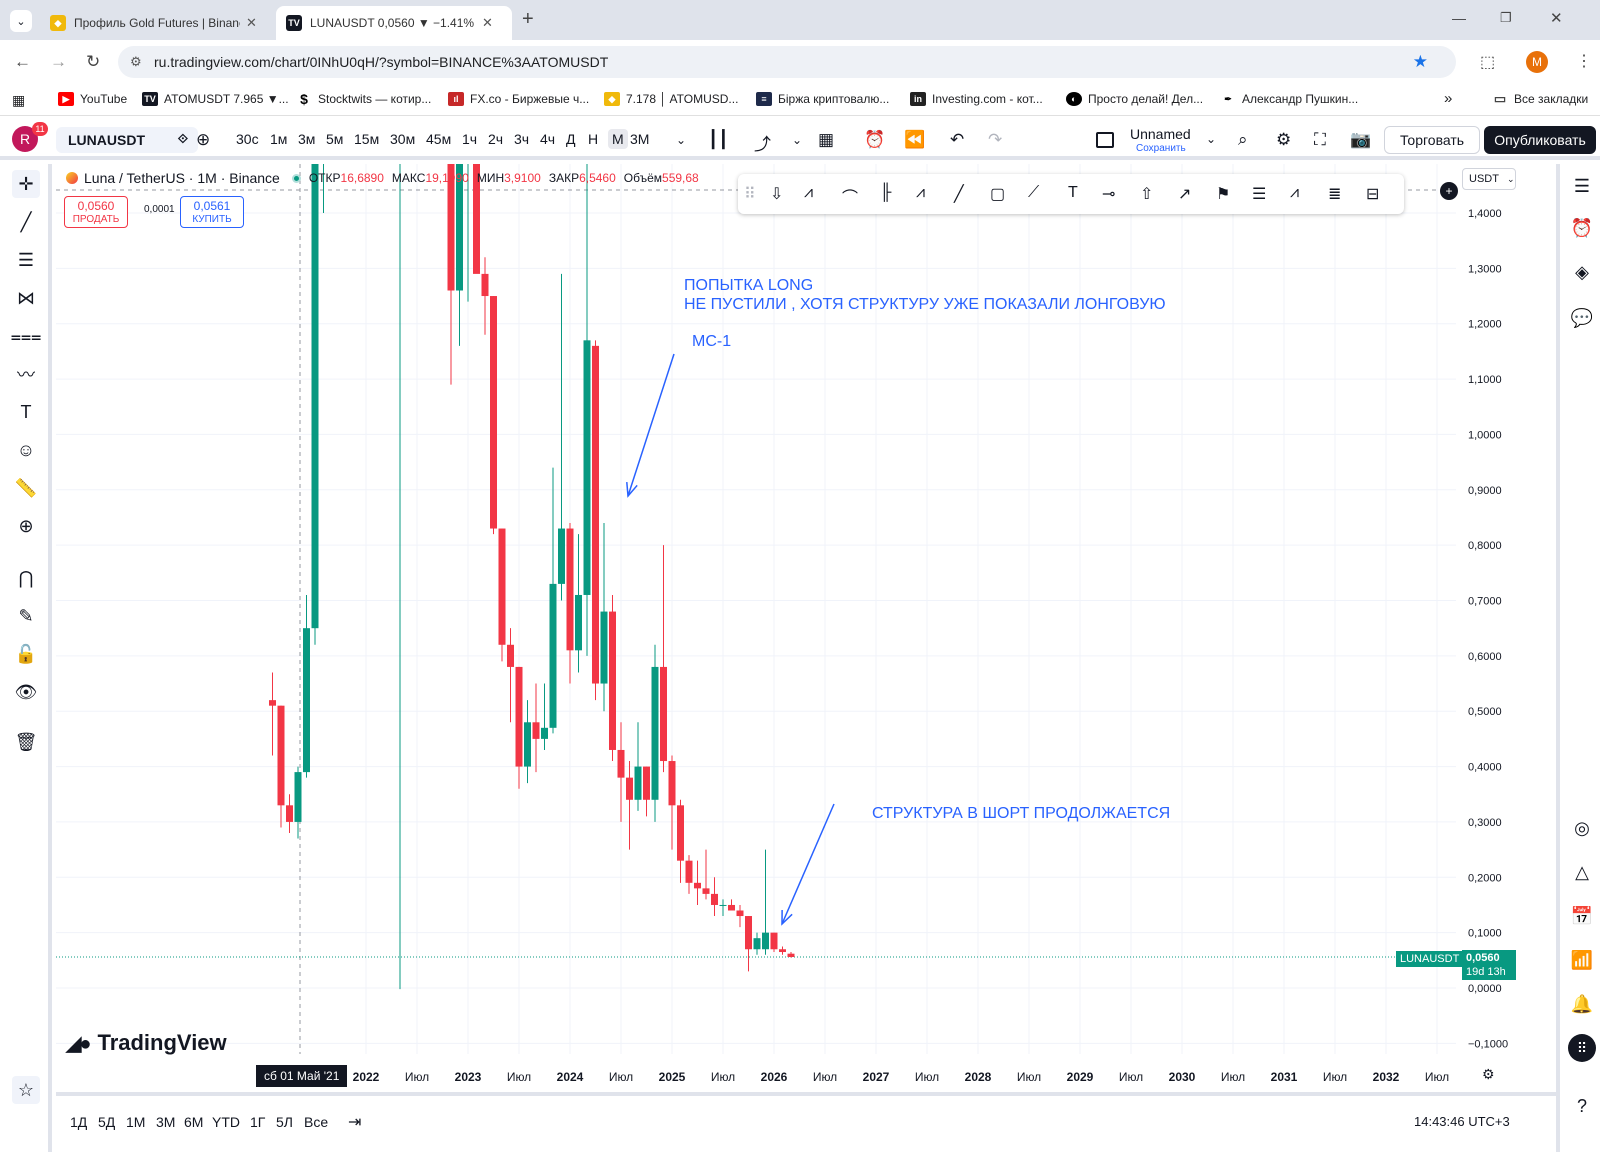 The width and height of the screenshot is (1600, 1152). I want to click on favorites-star-icon: ☆, so click(26, 1090).